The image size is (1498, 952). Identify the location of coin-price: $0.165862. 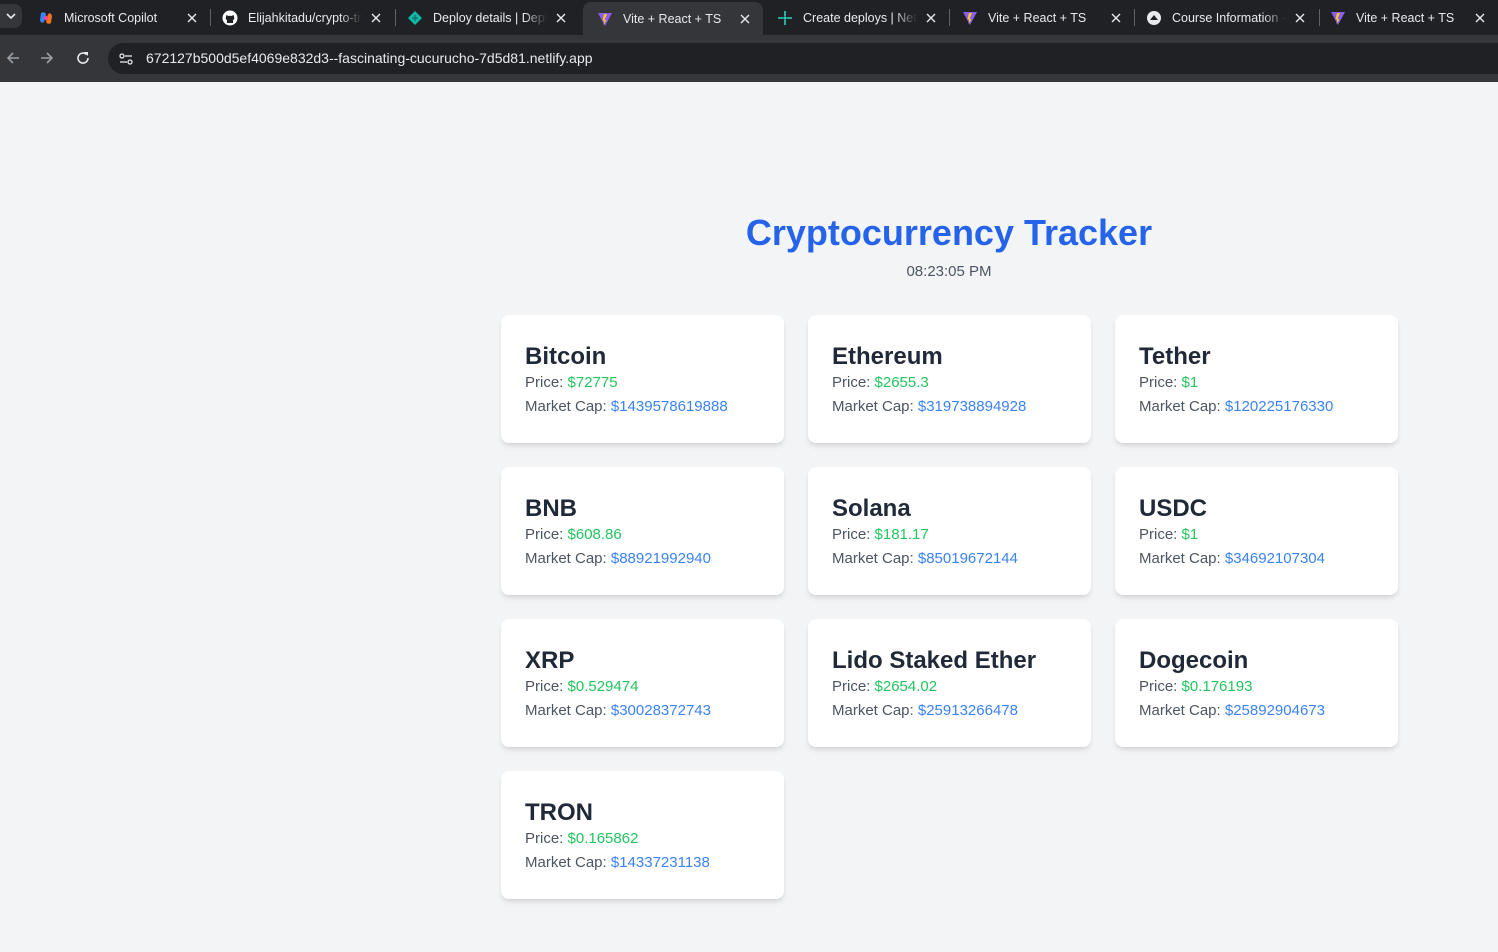
(603, 838).